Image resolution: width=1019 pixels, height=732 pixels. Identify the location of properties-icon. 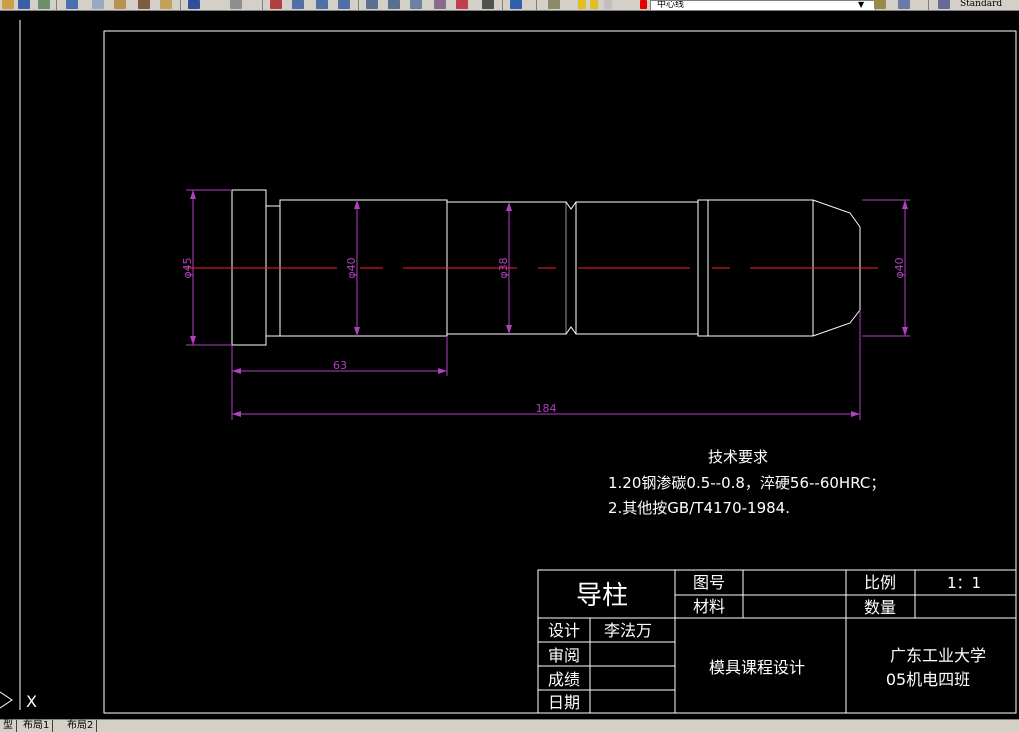
(372, 4).